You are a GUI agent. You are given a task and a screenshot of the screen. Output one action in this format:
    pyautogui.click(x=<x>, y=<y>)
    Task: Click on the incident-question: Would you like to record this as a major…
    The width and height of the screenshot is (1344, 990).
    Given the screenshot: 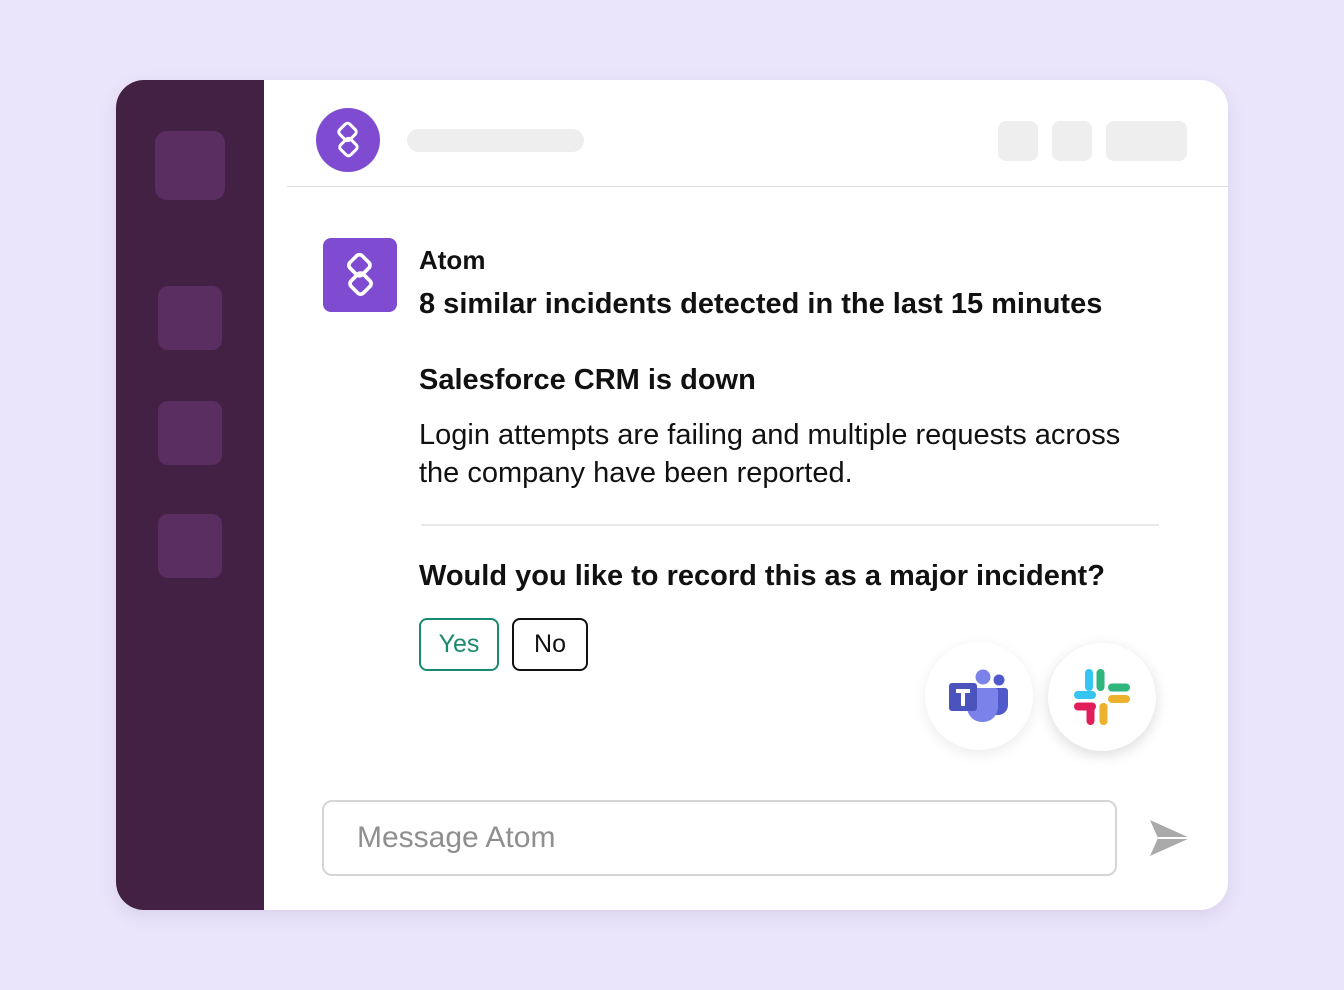 What is the action you would take?
    pyautogui.click(x=762, y=576)
    